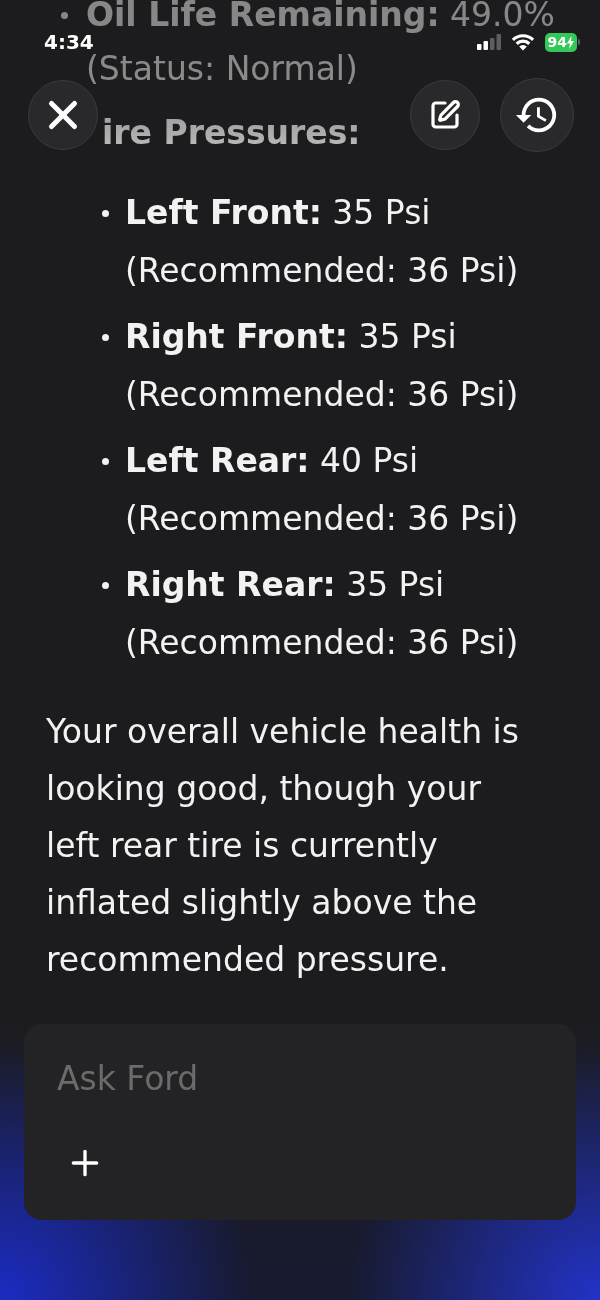  What do you see at coordinates (69, 42) in the screenshot?
I see `status-time: 4:34` at bounding box center [69, 42].